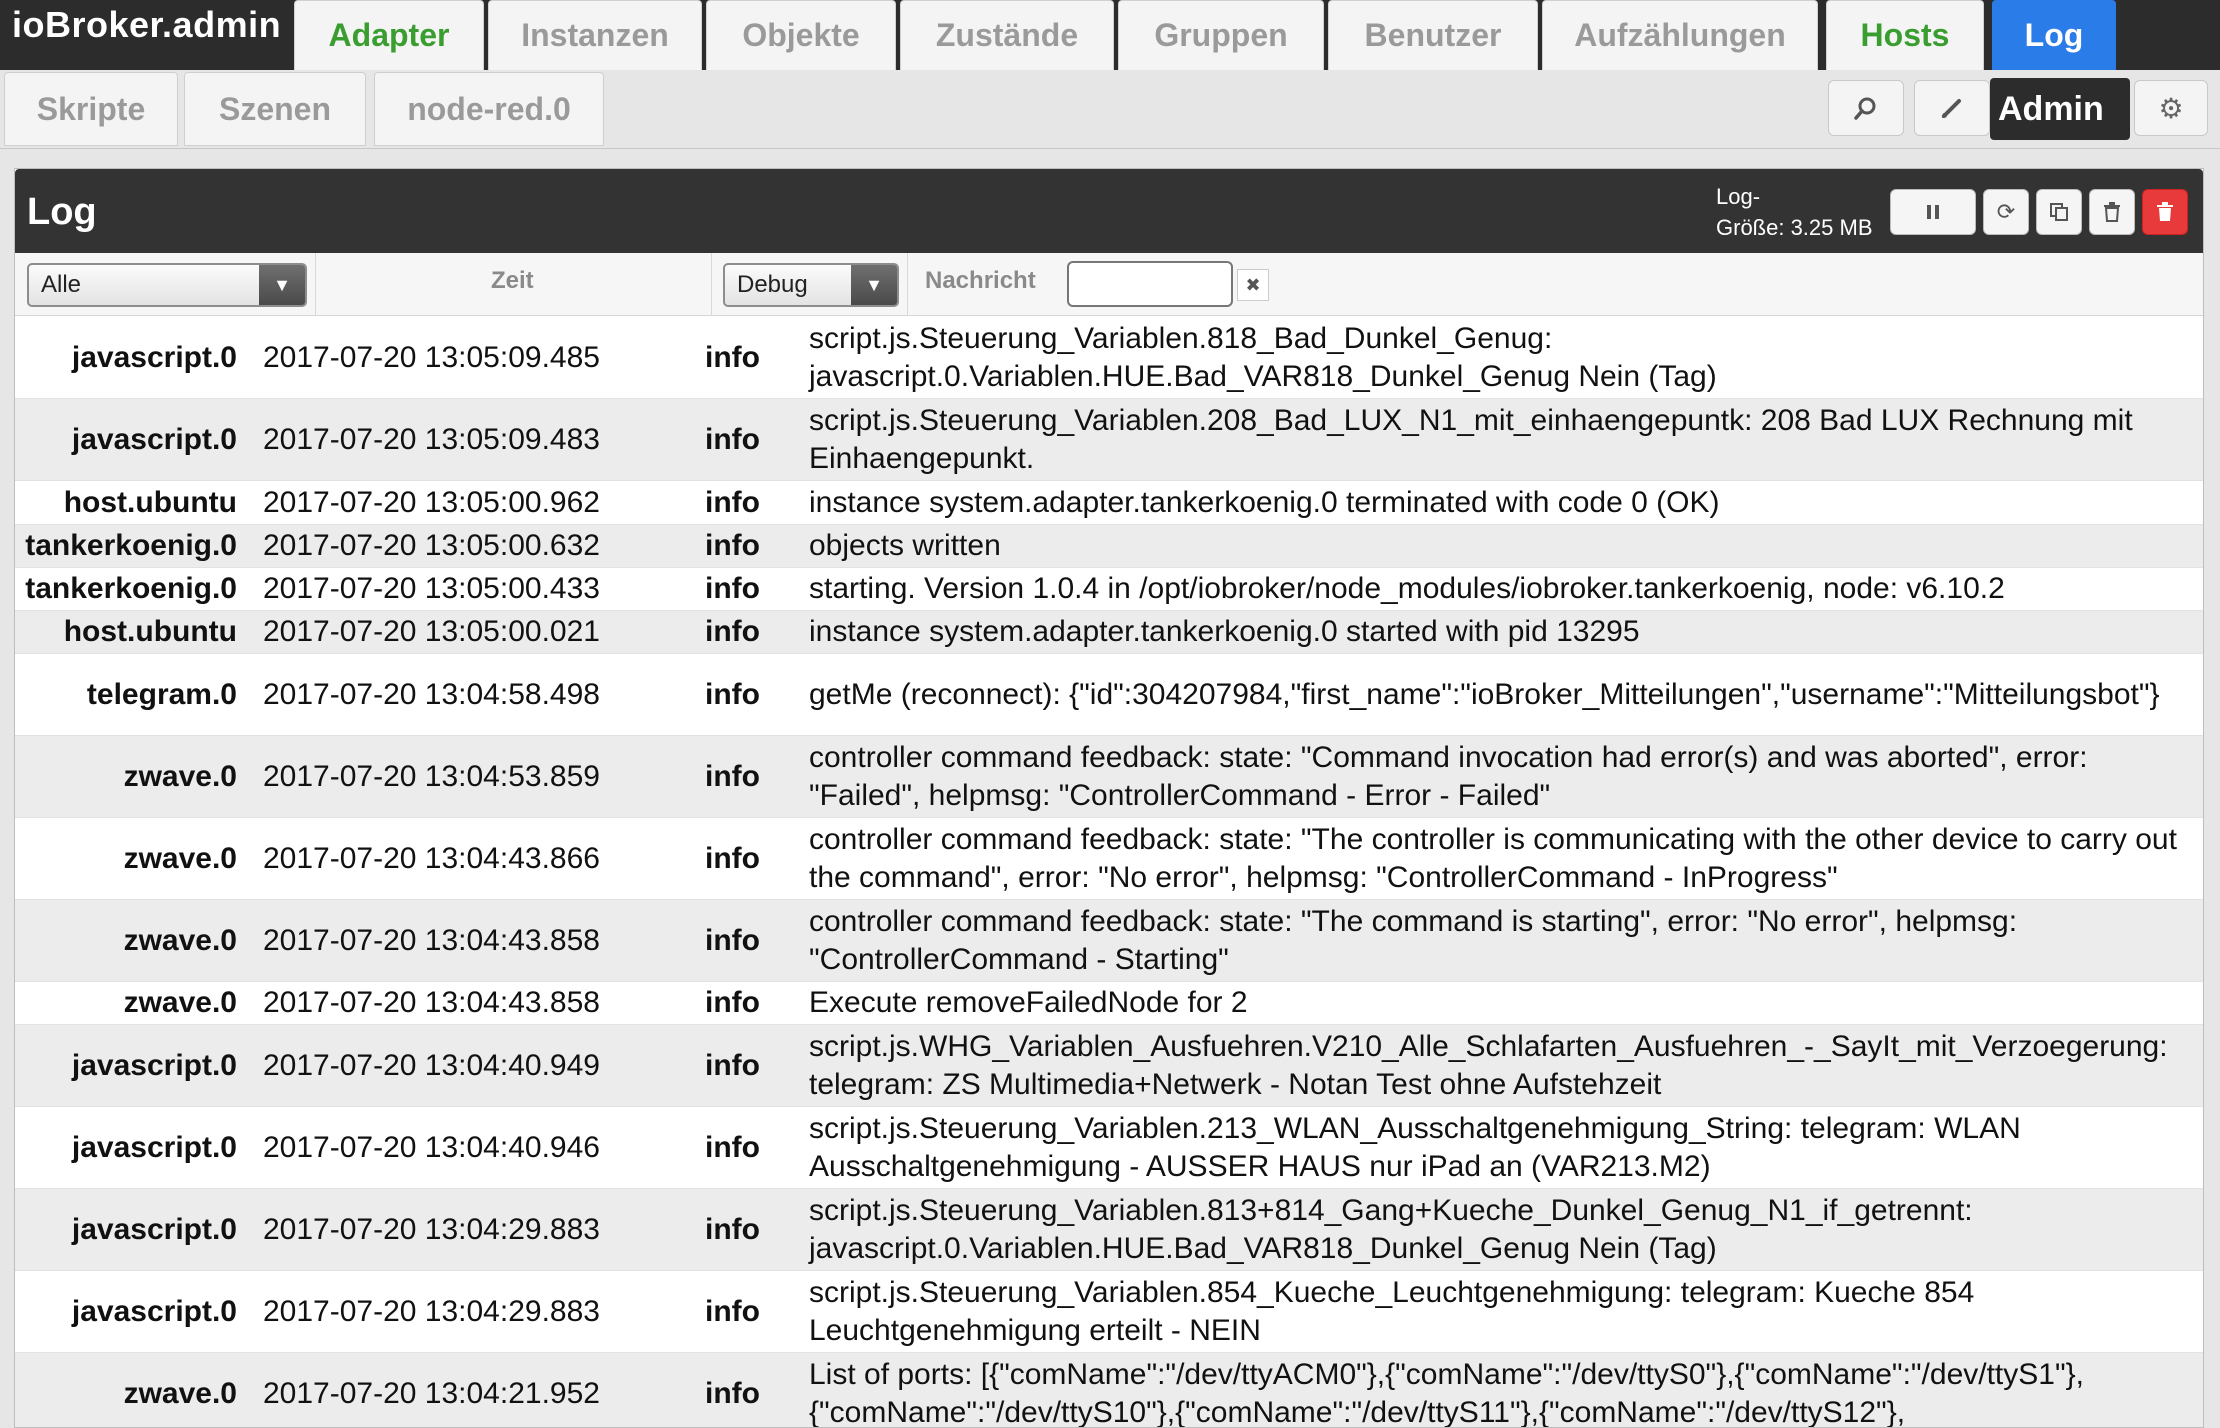 This screenshot has width=2220, height=1428. Describe the element at coordinates (1109, 211) in the screenshot. I see `log-panel-header: Log Log- Größe: 3.25 MB ⟳` at that location.